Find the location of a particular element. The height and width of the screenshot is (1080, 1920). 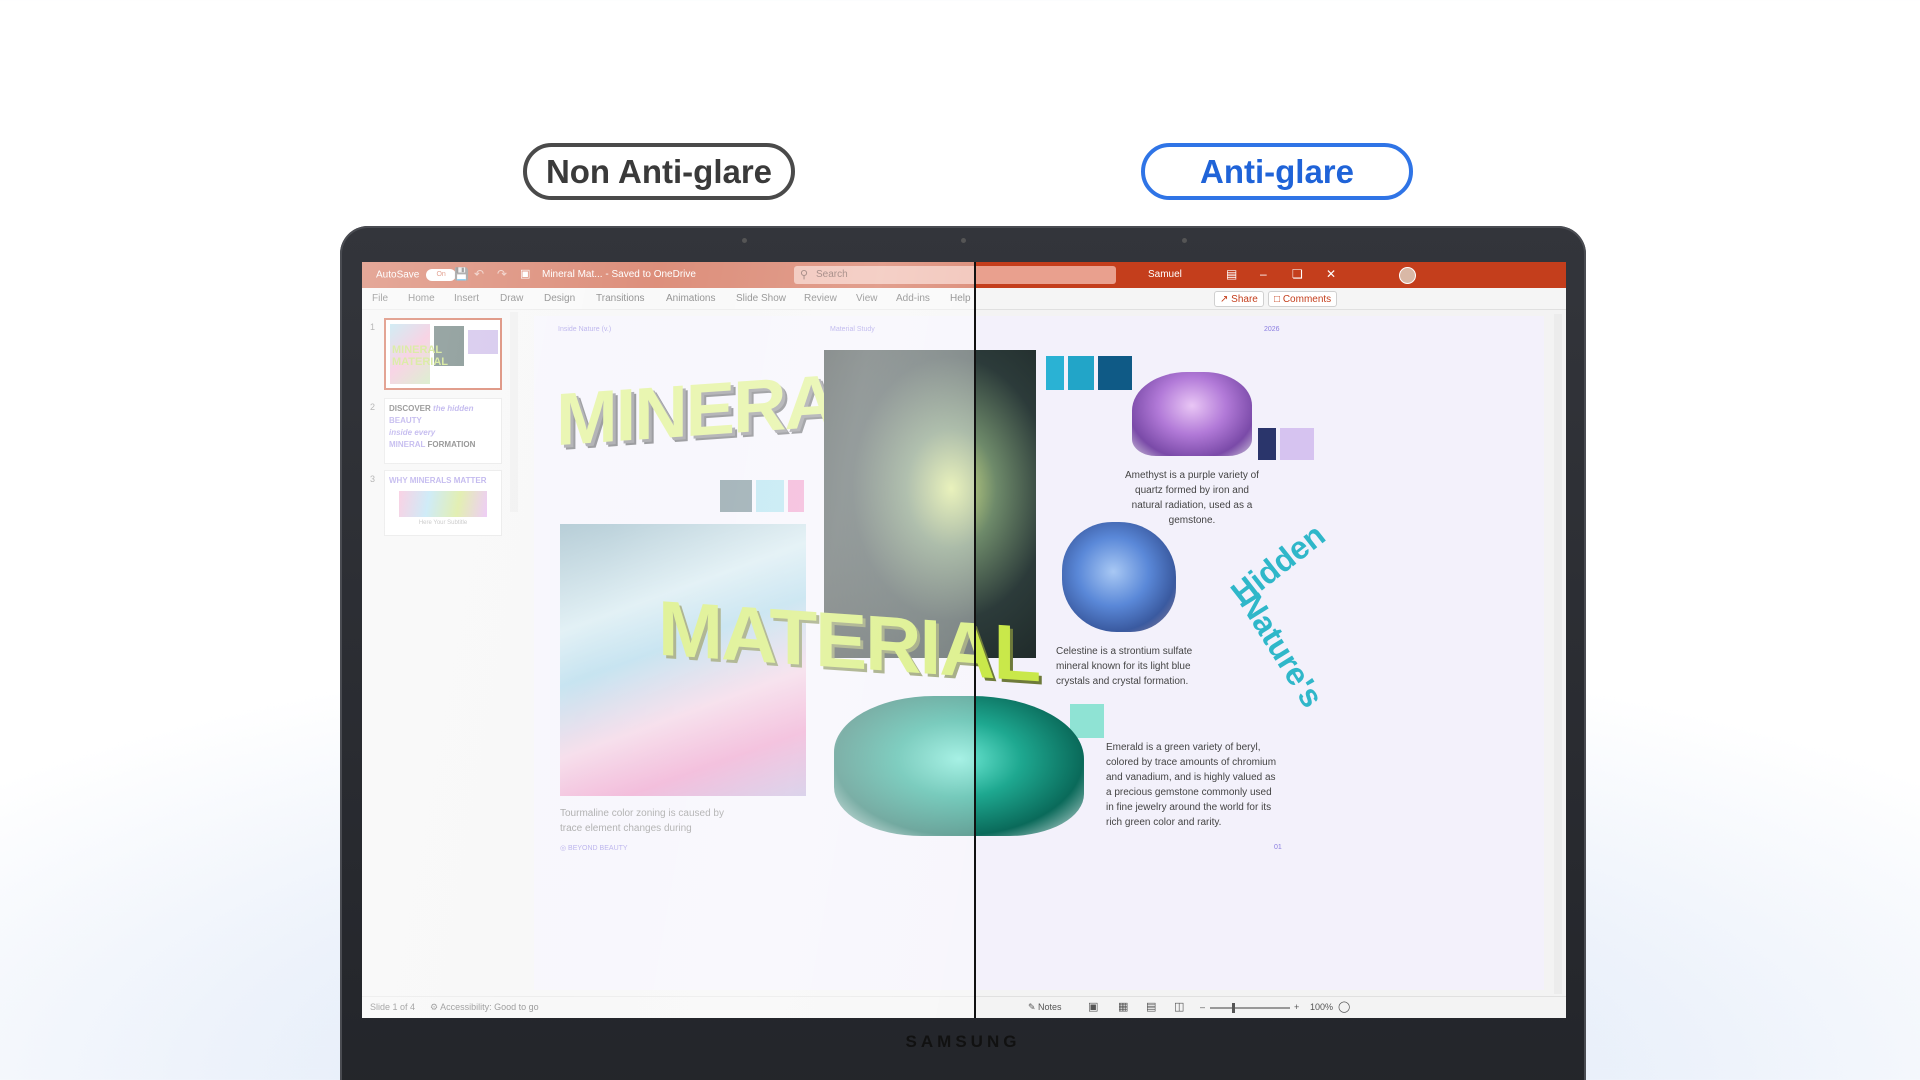

webcam is located at coordinates (963, 240).